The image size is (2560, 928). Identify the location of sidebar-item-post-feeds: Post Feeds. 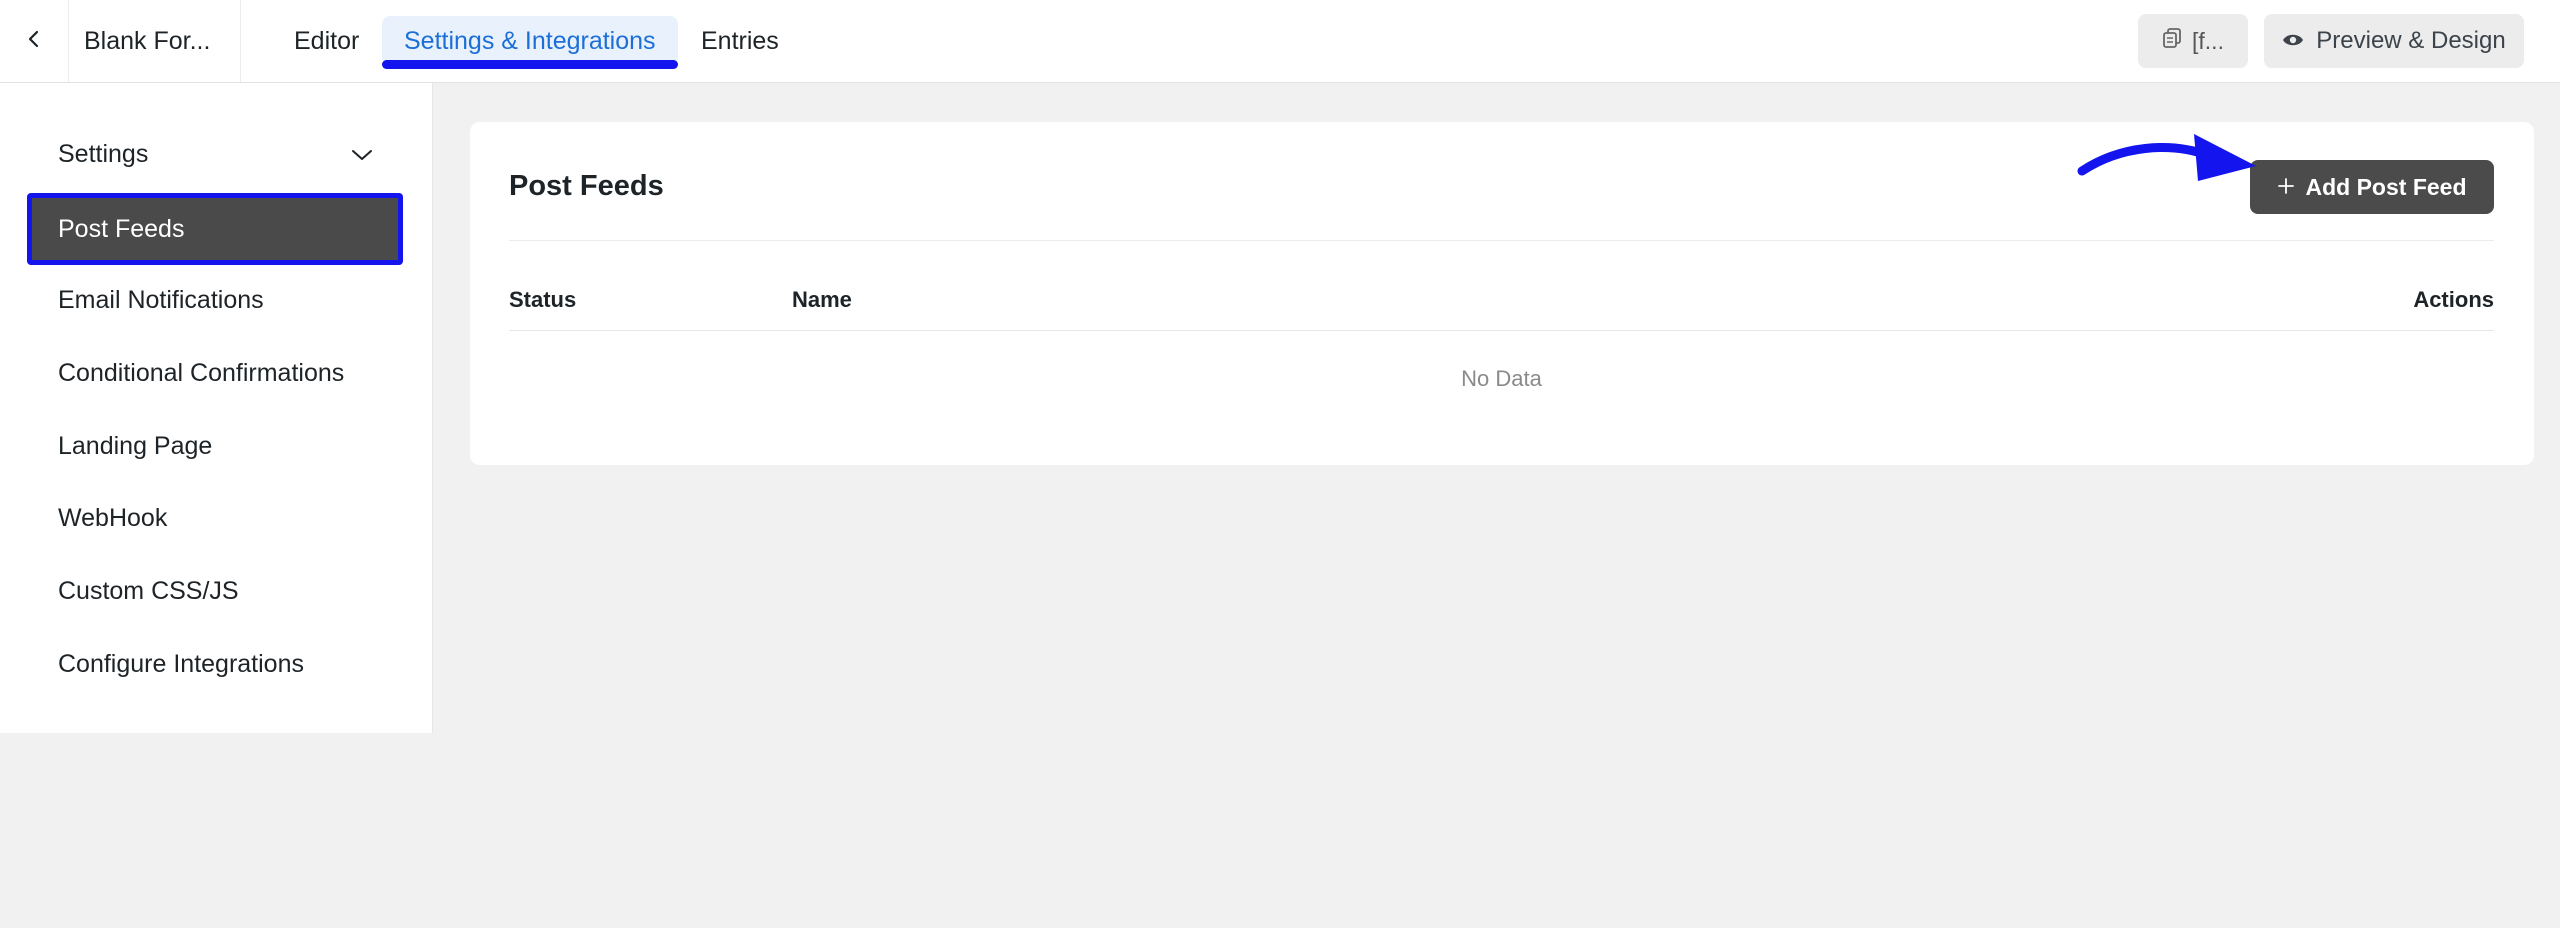
(215, 229).